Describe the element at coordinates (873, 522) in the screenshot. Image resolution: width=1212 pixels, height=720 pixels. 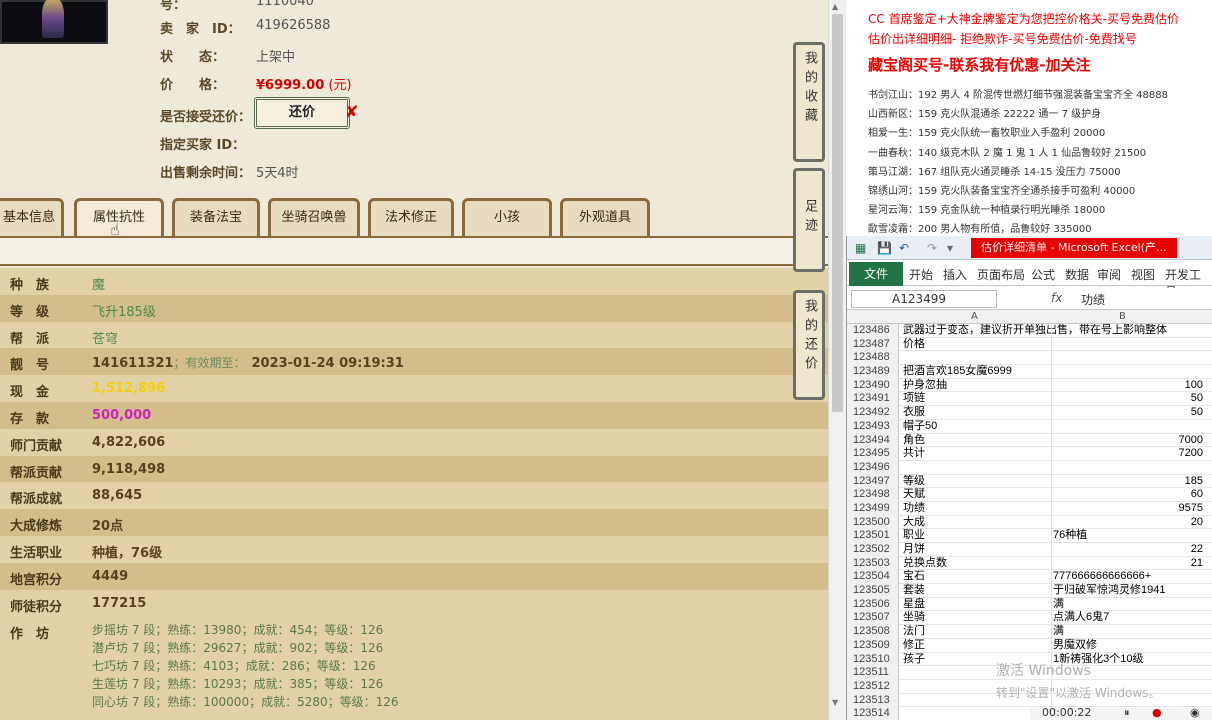
I see `row-number: 123500` at that location.